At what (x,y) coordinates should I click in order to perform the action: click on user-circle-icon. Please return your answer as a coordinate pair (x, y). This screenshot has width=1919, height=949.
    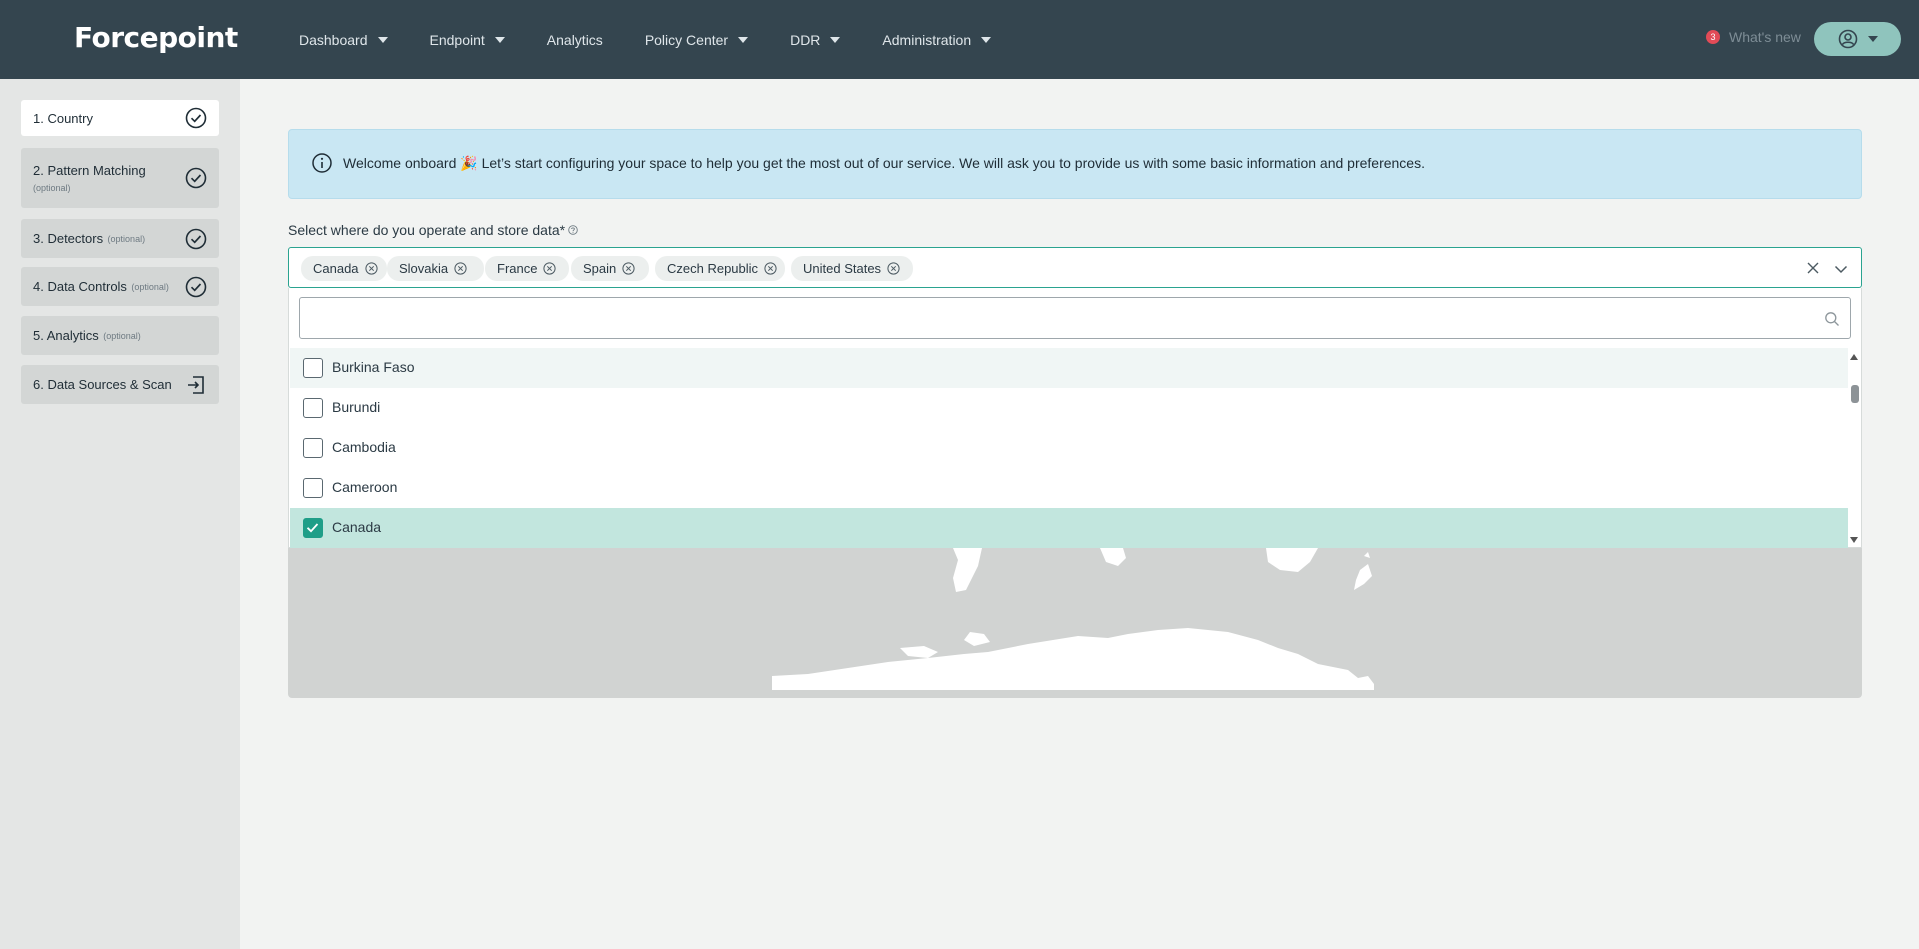
    Looking at the image, I should click on (1847, 39).